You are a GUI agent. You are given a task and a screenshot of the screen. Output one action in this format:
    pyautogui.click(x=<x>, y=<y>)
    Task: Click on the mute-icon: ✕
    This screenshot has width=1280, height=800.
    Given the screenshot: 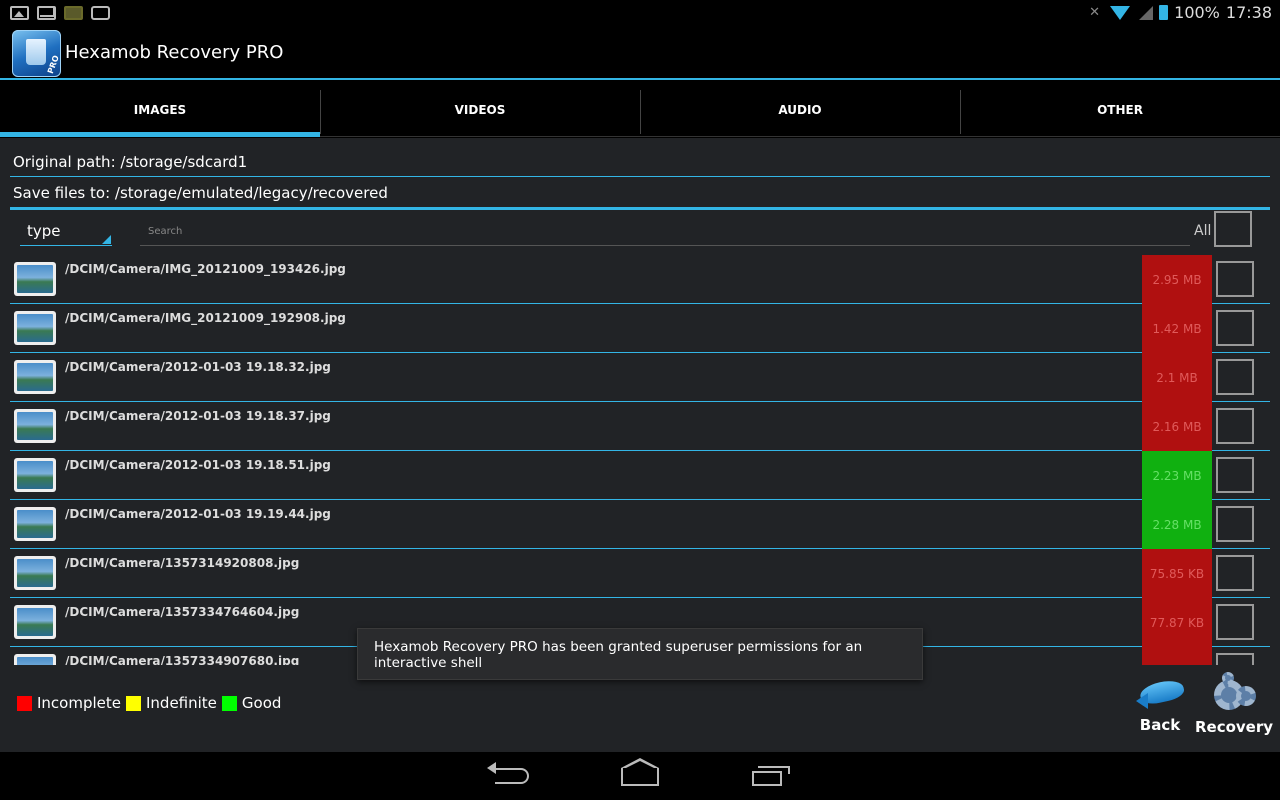 What is the action you would take?
    pyautogui.click(x=1095, y=12)
    